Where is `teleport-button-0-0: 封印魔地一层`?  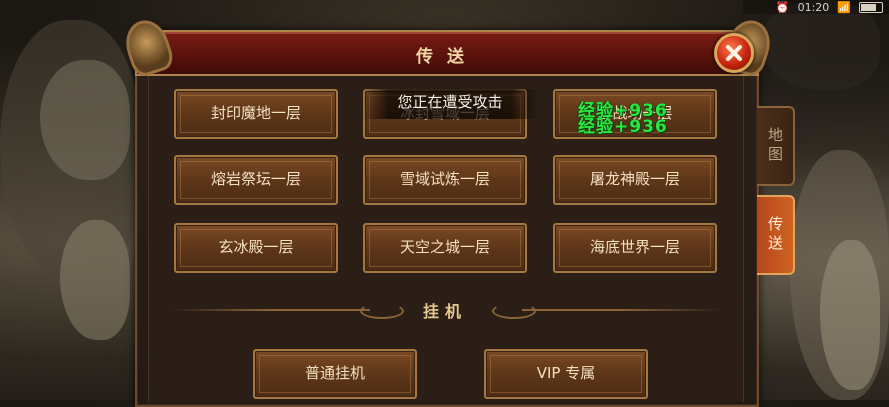 teleport-button-0-0: 封印魔地一层 is located at coordinates (256, 114).